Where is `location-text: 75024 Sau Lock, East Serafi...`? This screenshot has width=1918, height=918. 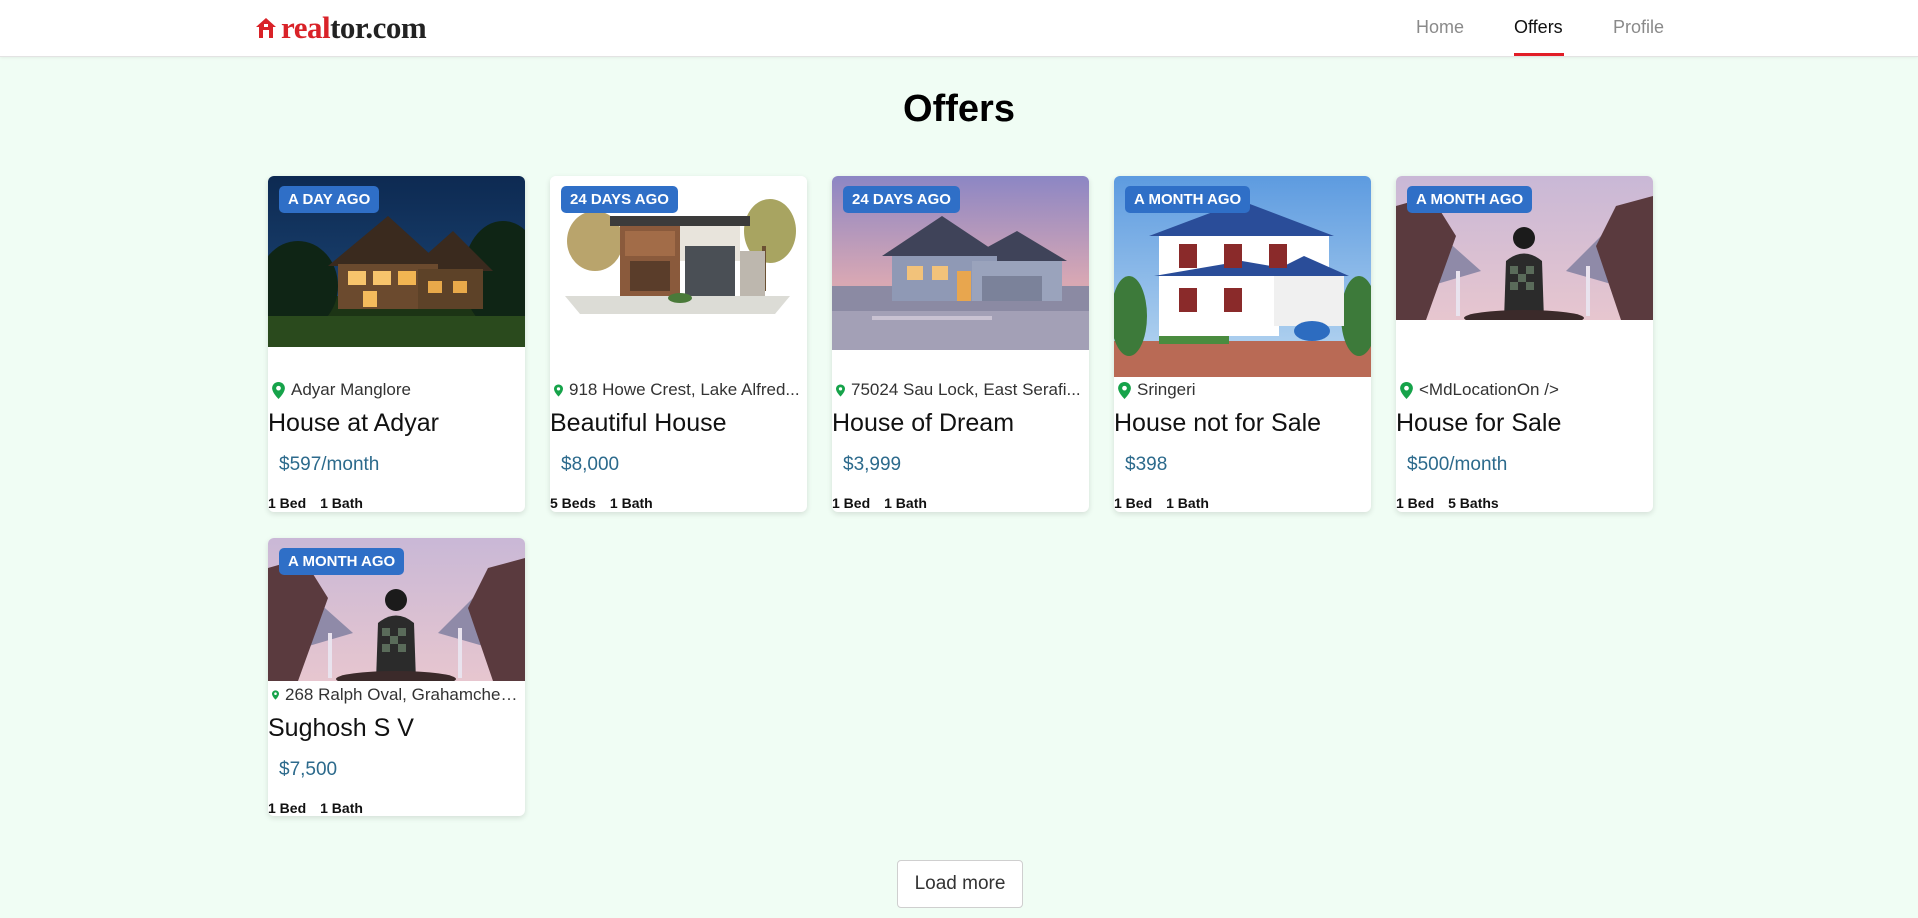 location-text: 75024 Sau Lock, East Serafi... is located at coordinates (966, 389).